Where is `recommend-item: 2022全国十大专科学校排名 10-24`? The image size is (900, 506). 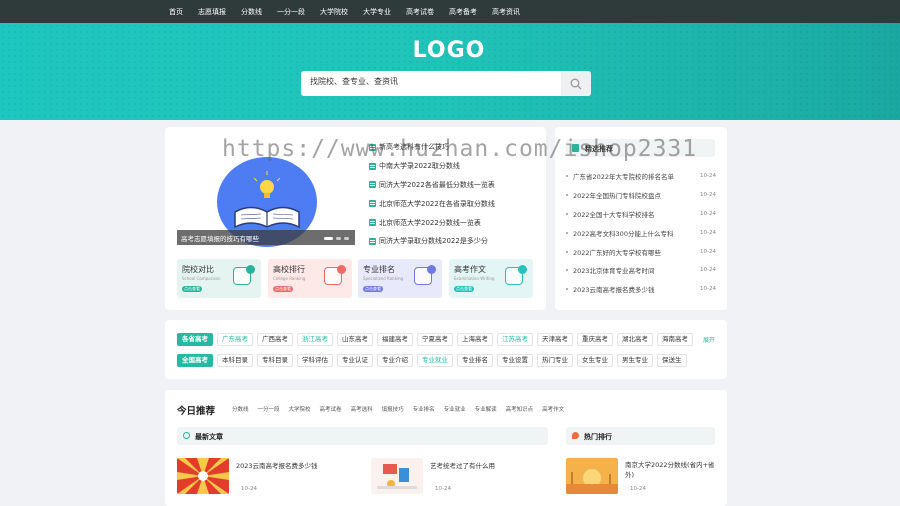 recommend-item: 2022全国十大专科学校排名 10-24 is located at coordinates (641, 214).